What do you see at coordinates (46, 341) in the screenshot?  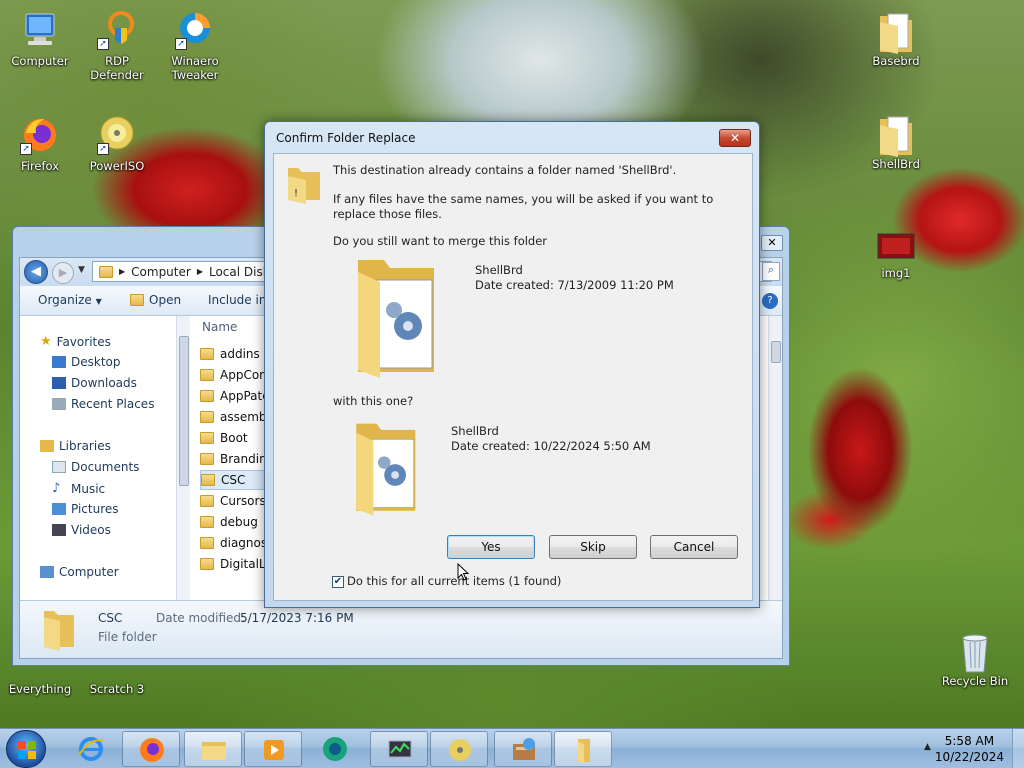 I see `star-icon: ★` at bounding box center [46, 341].